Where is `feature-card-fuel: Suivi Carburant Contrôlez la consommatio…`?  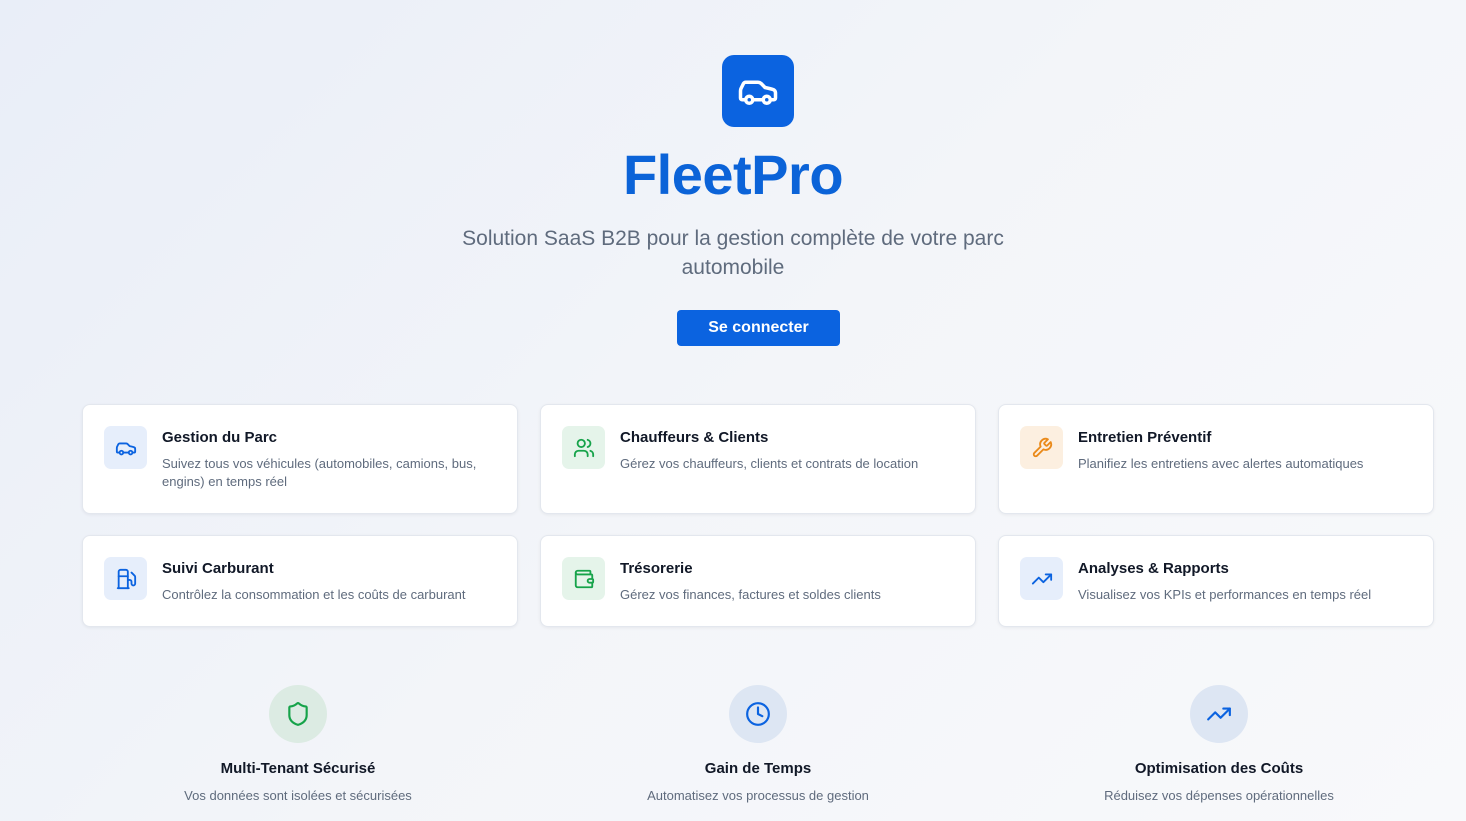 feature-card-fuel: Suivi Carburant Contrôlez la consommatio… is located at coordinates (300, 581).